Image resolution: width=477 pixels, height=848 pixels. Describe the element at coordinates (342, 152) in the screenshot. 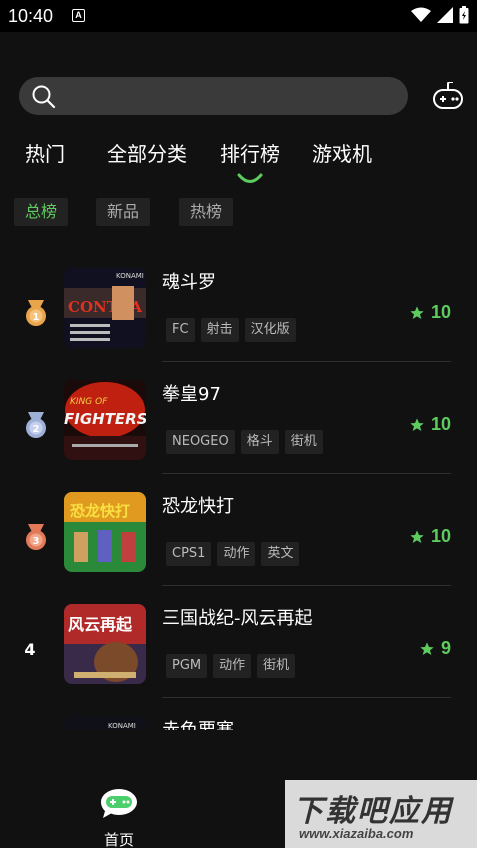

I see `tab-consoles: 游戏机` at that location.